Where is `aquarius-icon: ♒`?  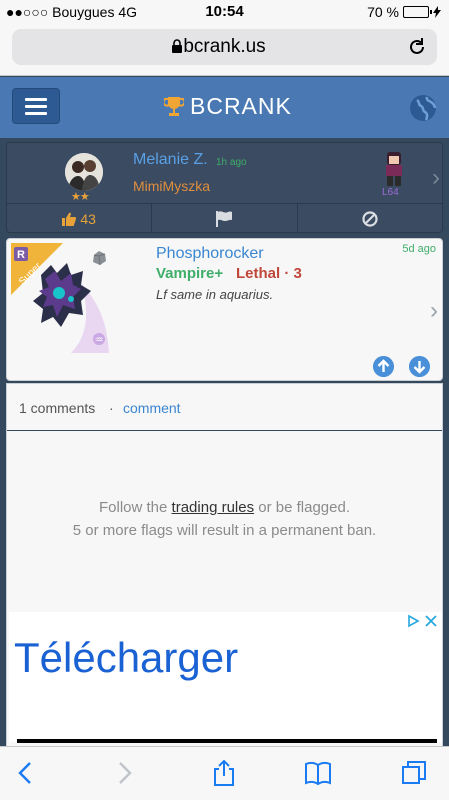
aquarius-icon: ♒ is located at coordinates (99, 340).